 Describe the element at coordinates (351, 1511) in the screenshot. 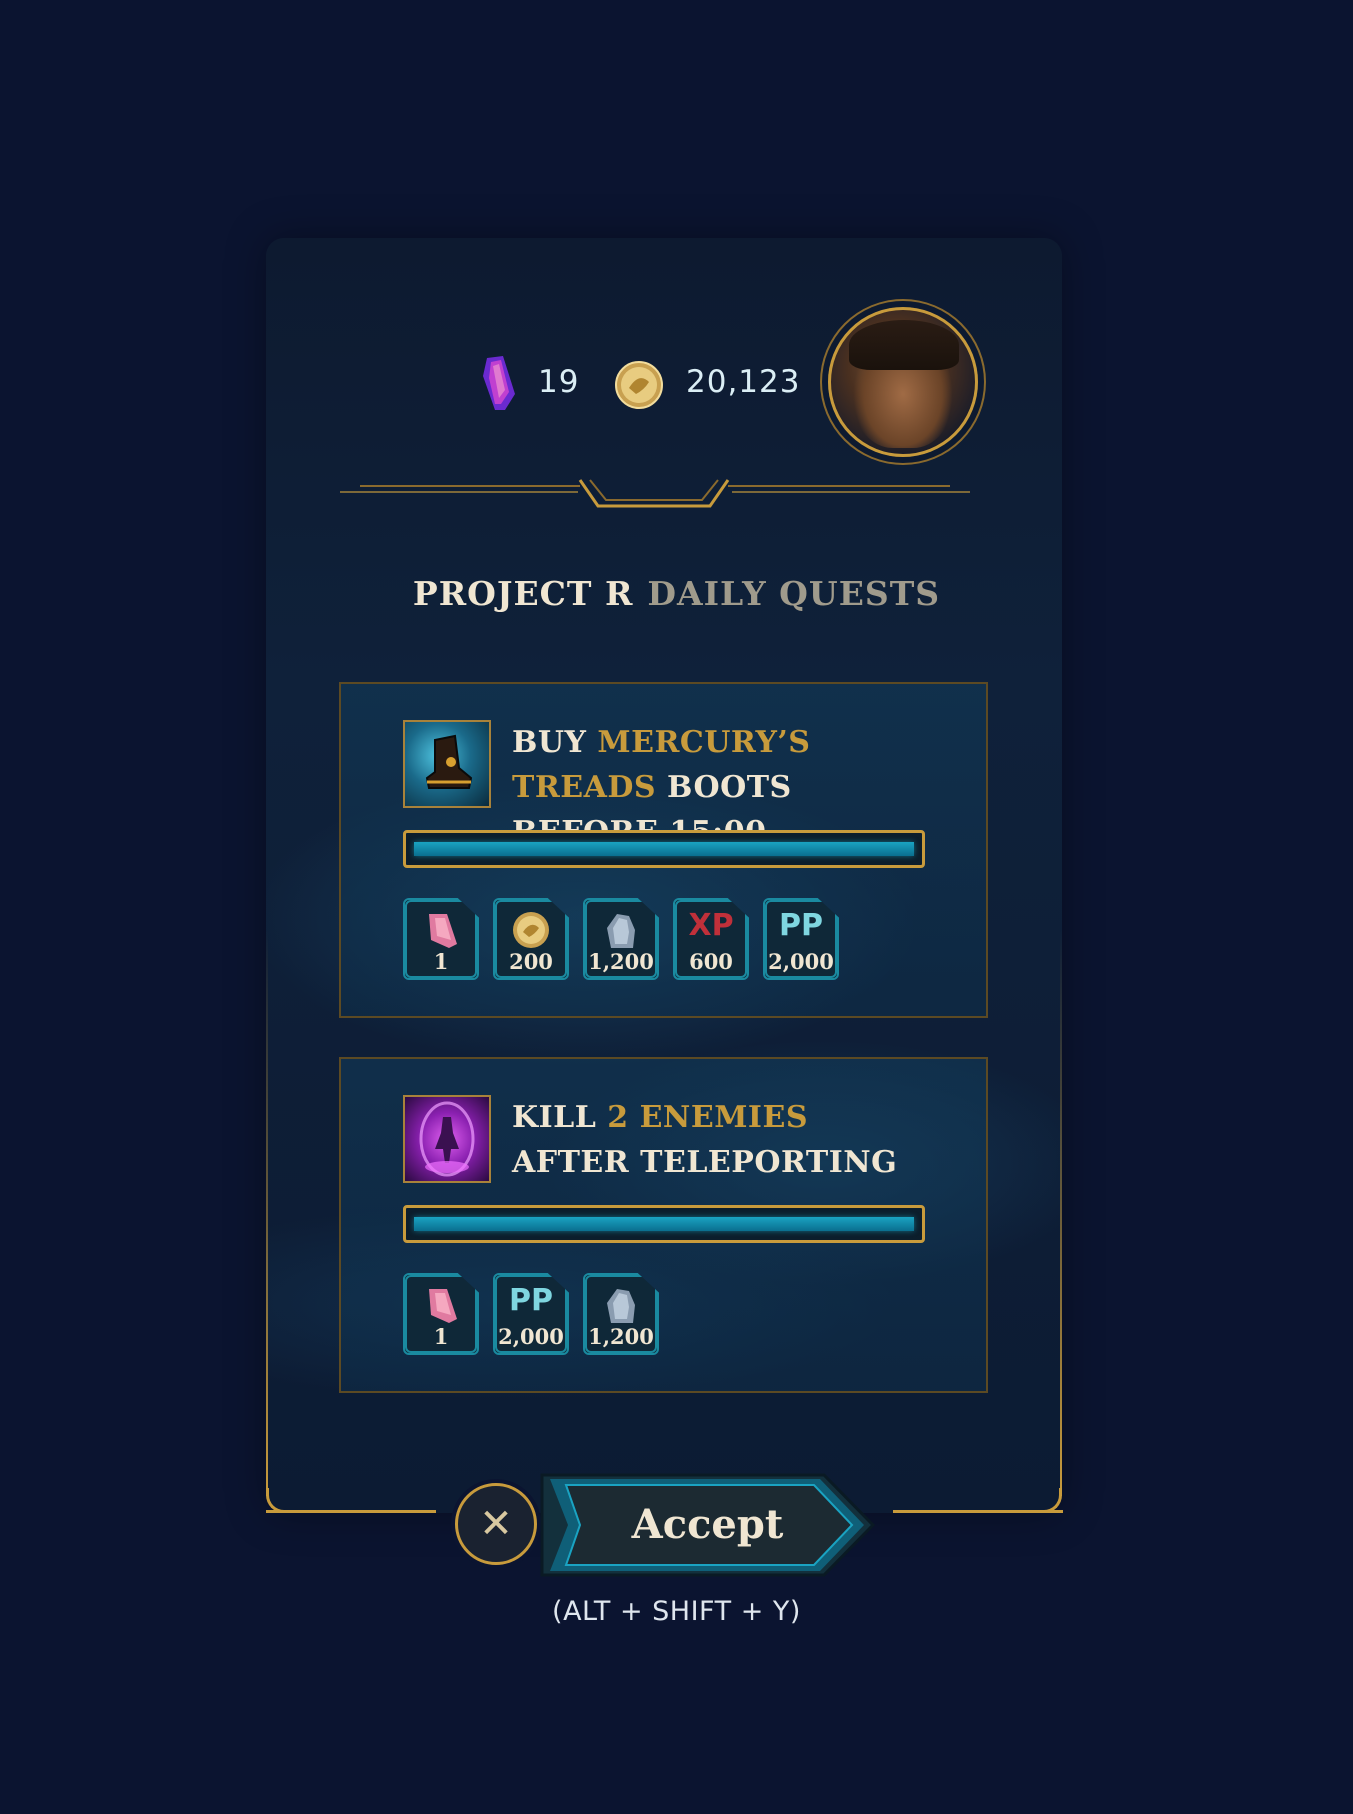

I see `frame-bottom-line-left` at that location.